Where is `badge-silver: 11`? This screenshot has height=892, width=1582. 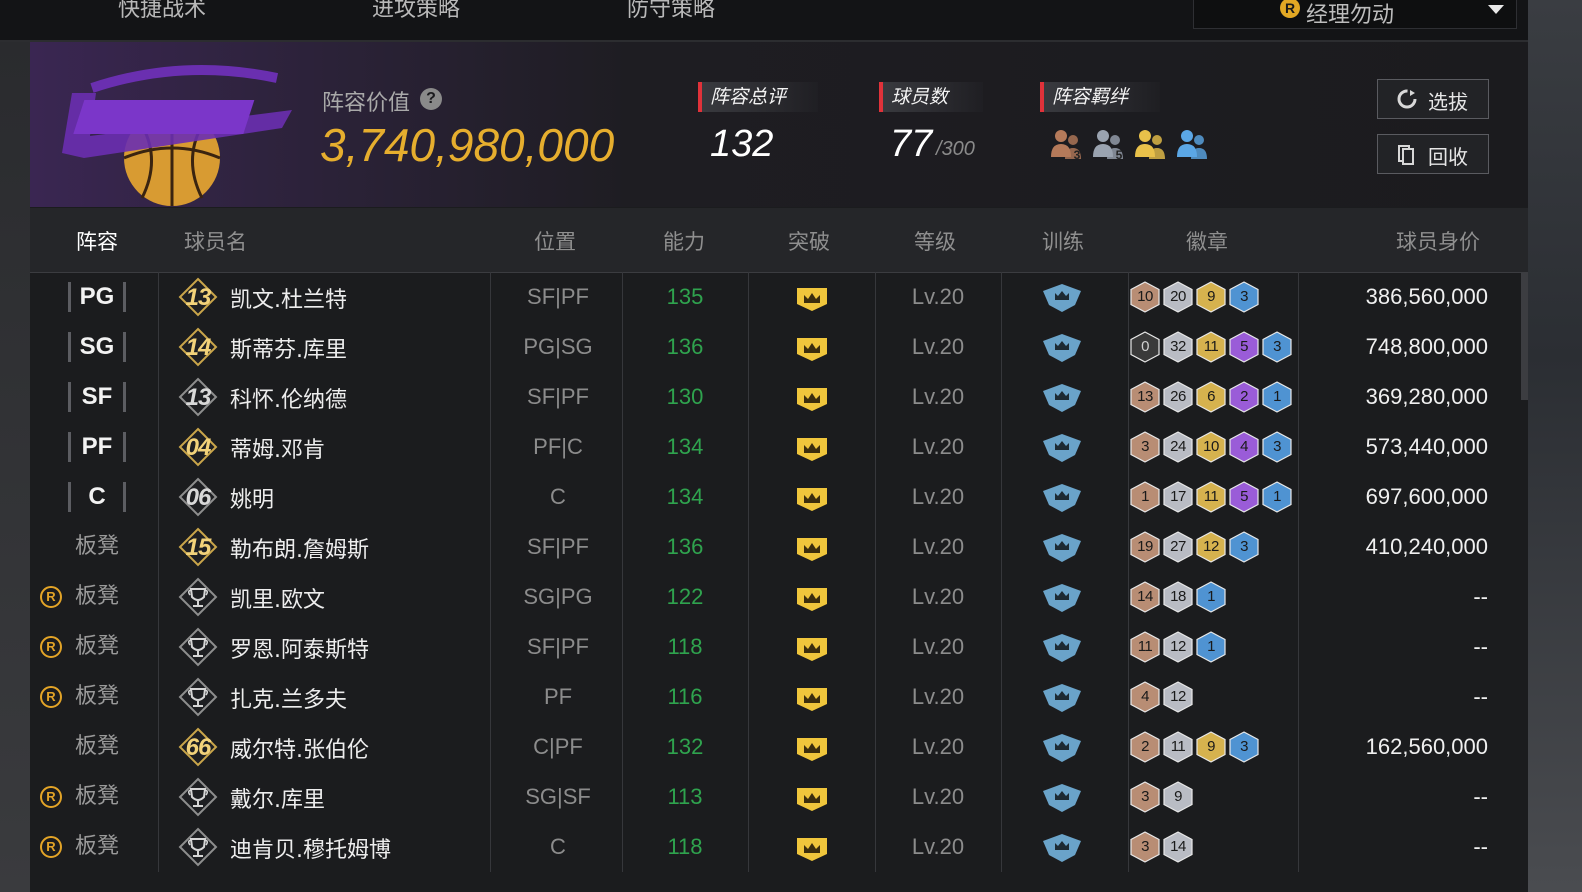
badge-silver: 11 is located at coordinates (1178, 747).